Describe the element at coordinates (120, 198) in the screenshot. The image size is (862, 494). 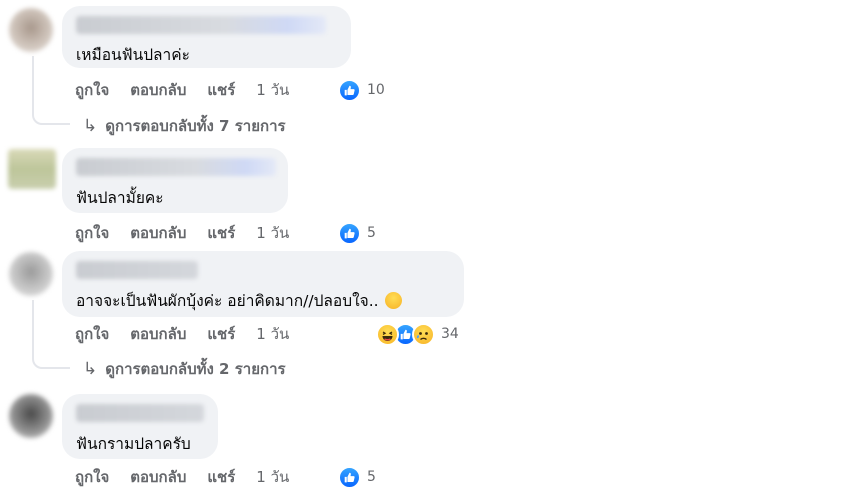
I see `comment-text: ฟันปลามั้ยคะ` at that location.